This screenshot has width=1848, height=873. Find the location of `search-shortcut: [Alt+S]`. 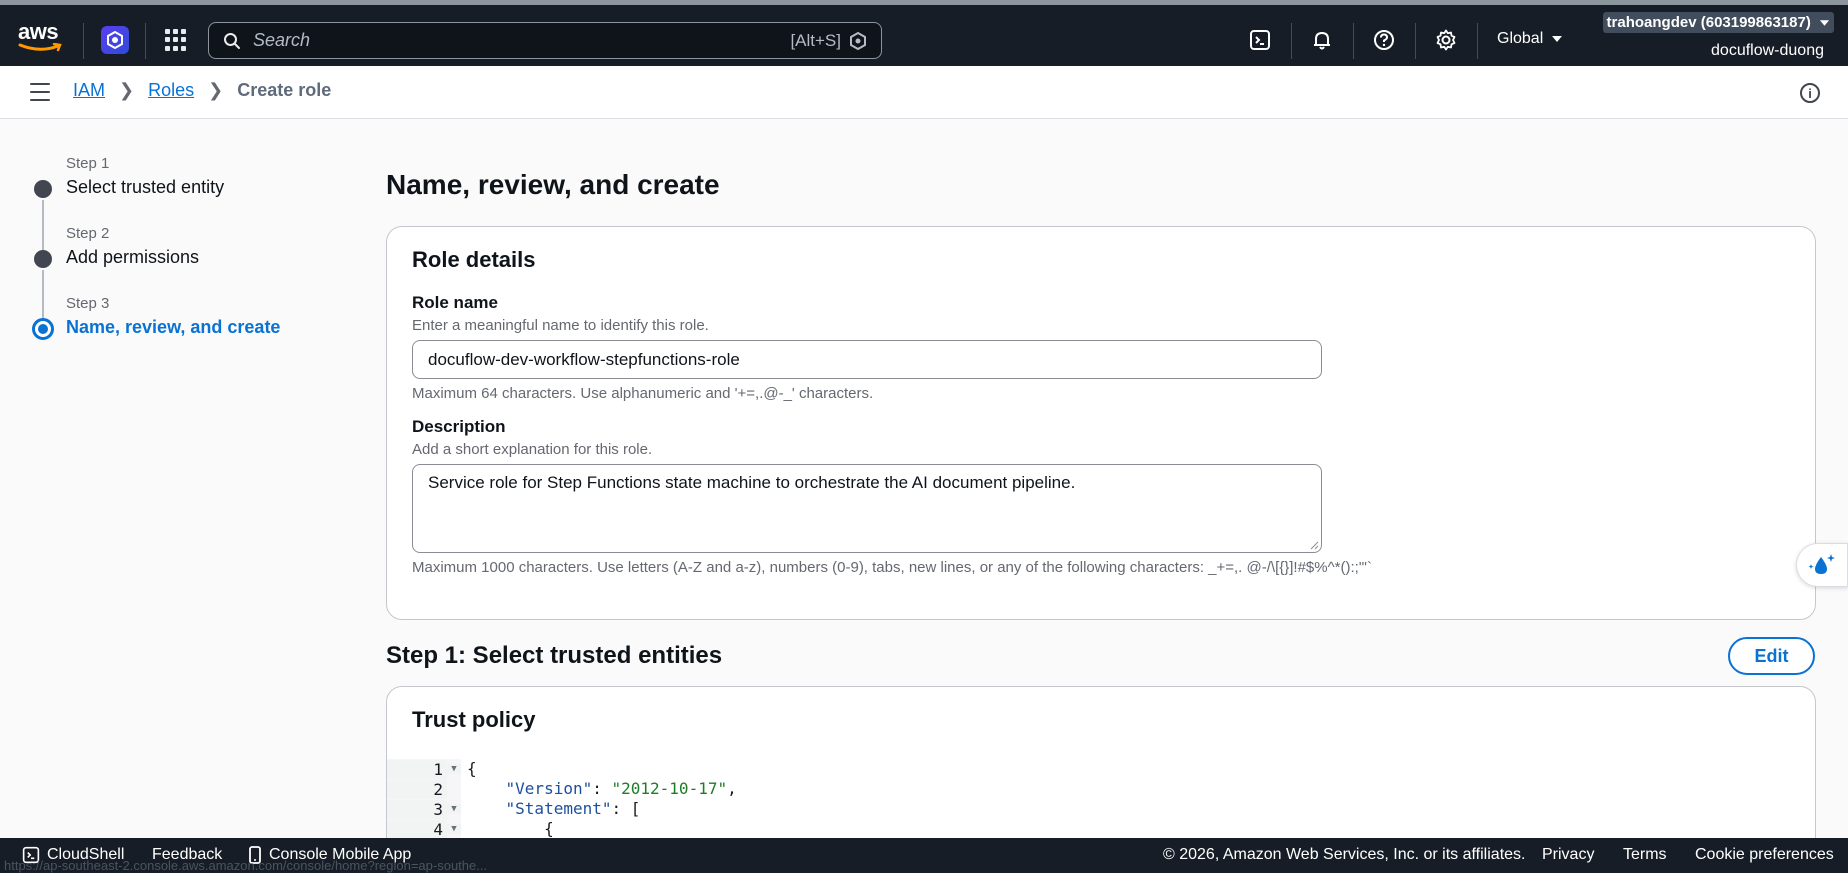

search-shortcut: [Alt+S] is located at coordinates (815, 40).